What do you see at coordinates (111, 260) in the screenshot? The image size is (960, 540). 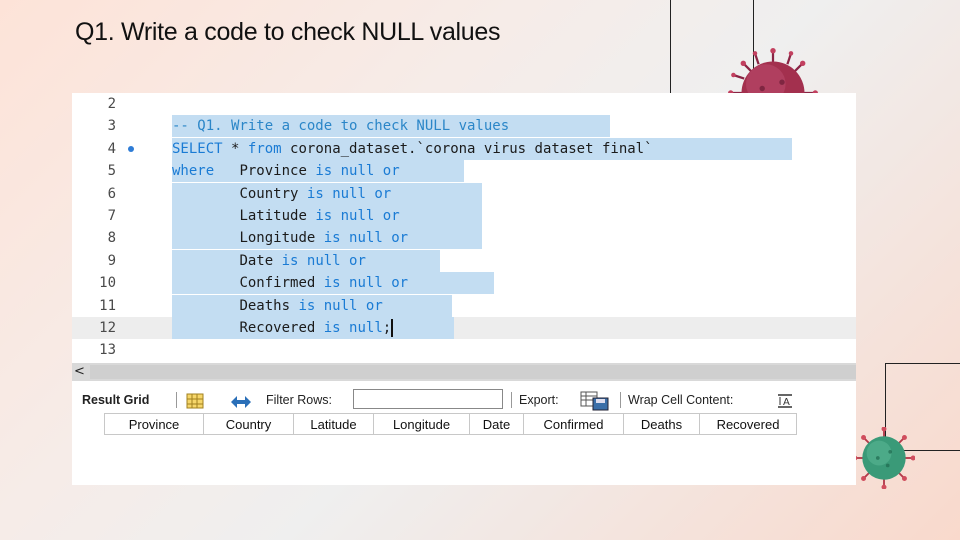 I see `line-number: 9` at bounding box center [111, 260].